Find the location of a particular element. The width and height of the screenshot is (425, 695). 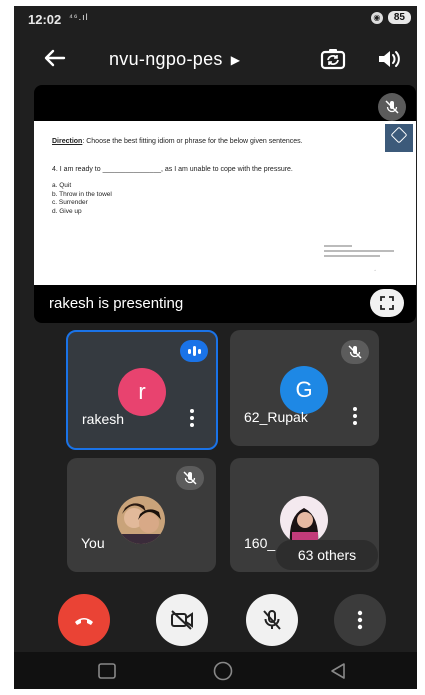

status-time: 12:02 is located at coordinates (45, 19).